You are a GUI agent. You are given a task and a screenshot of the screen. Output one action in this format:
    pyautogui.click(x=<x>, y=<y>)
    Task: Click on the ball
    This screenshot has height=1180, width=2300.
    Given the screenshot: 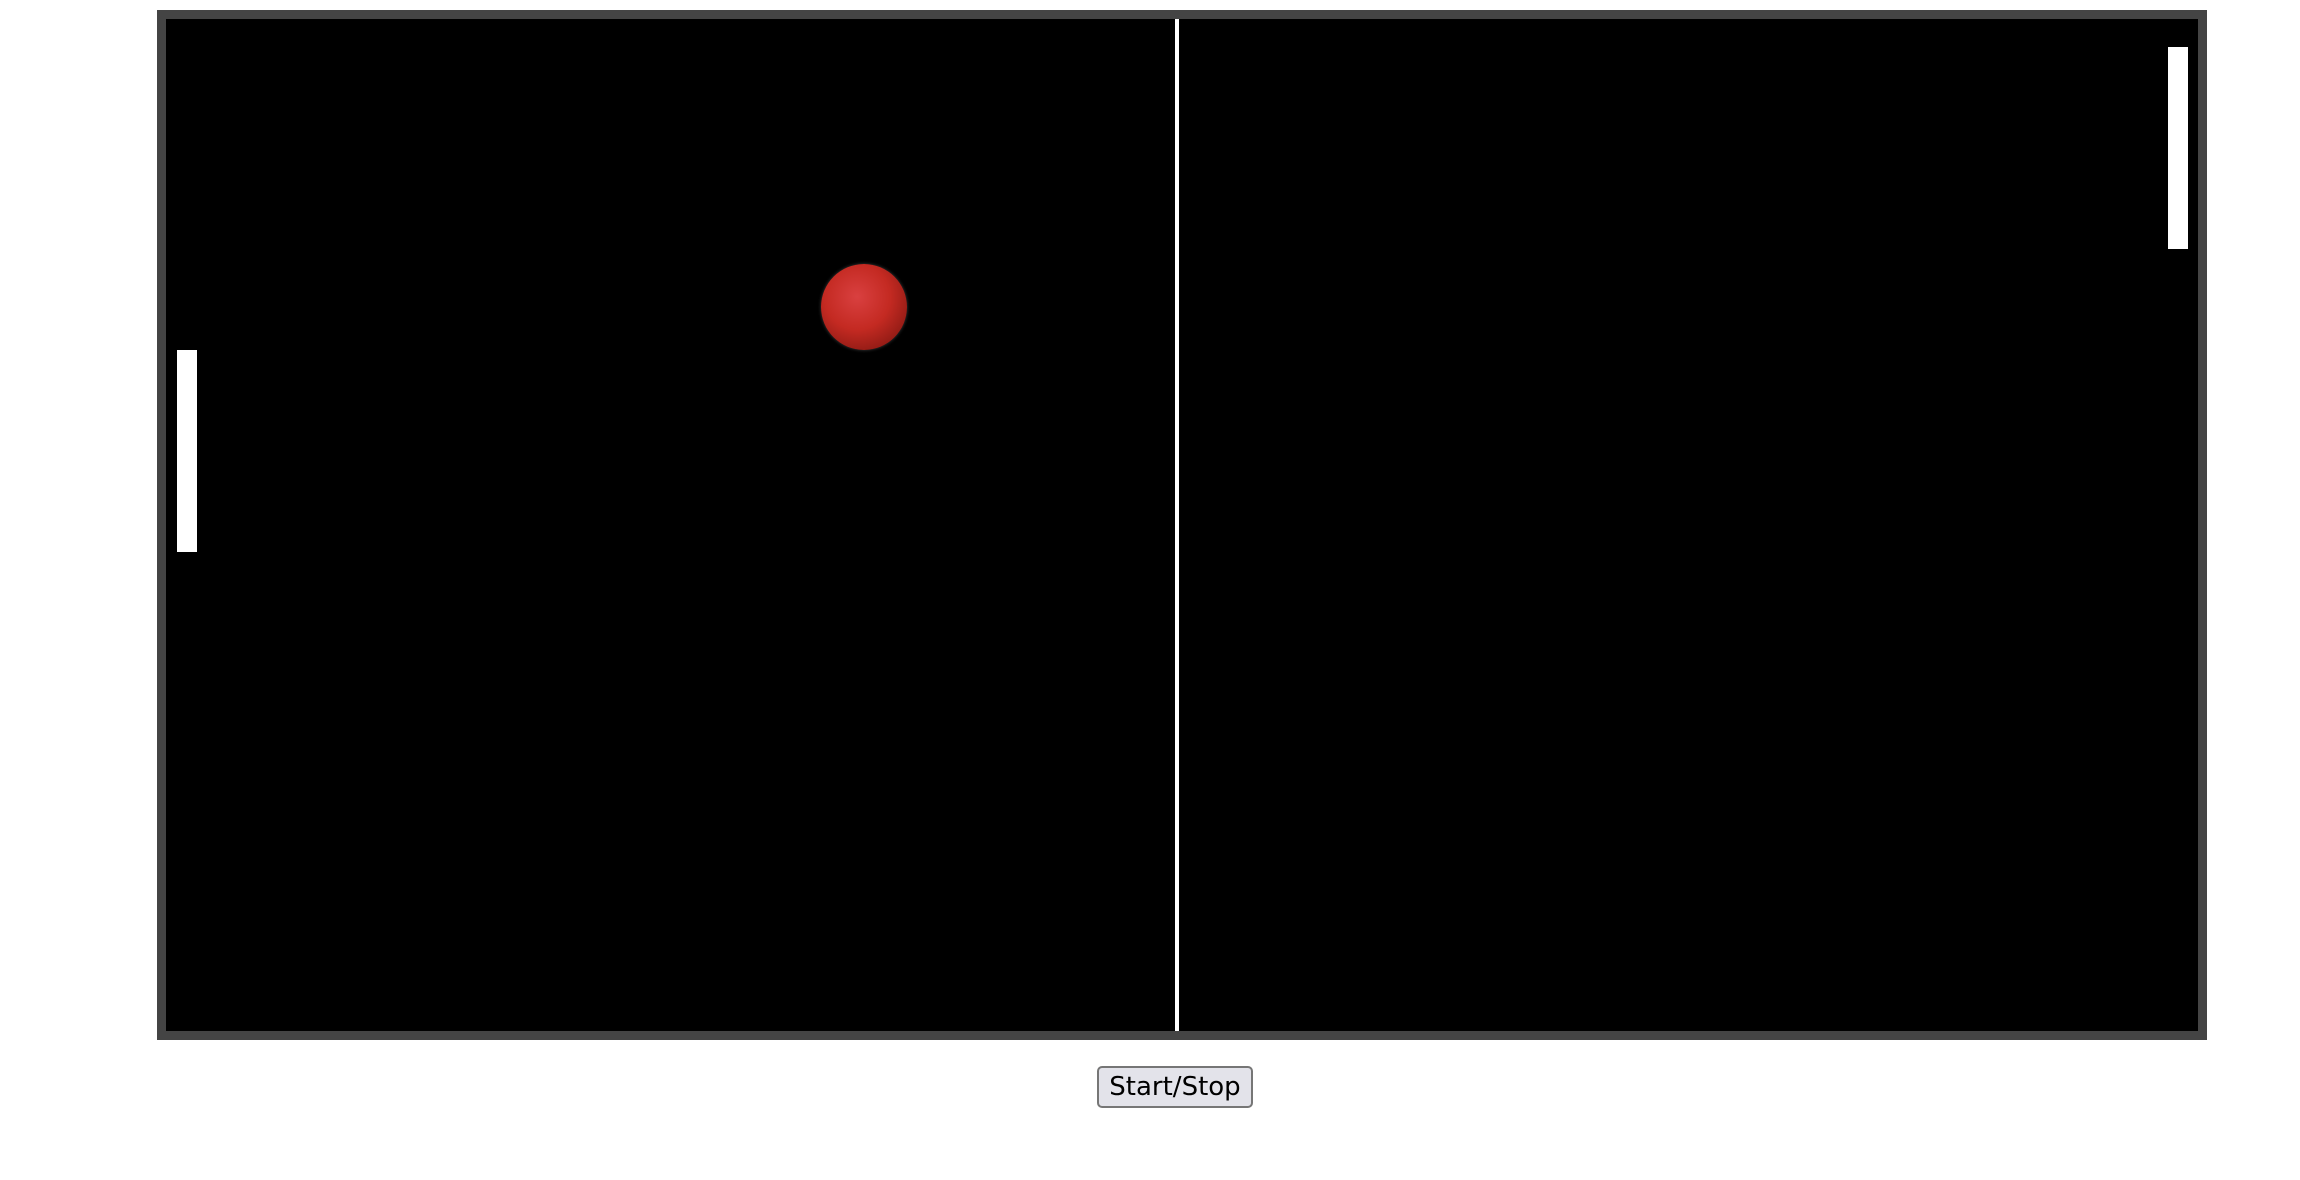 What is the action you would take?
    pyautogui.click(x=864, y=307)
    